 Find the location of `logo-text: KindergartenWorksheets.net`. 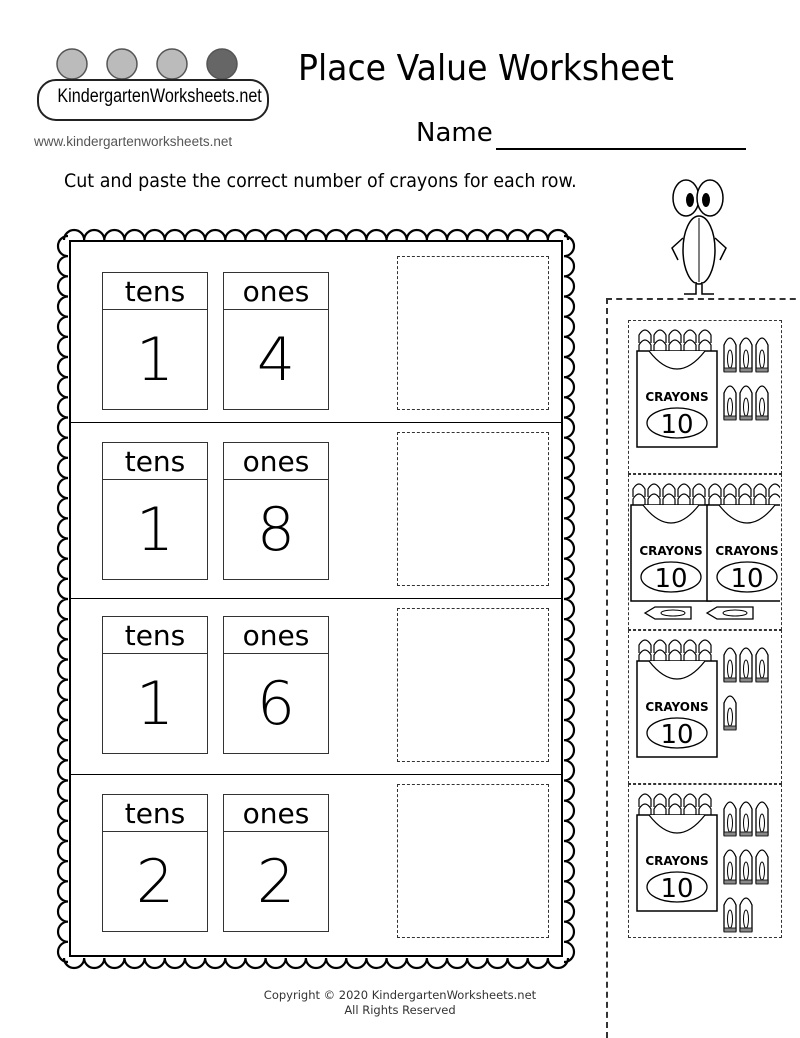

logo-text: KindergartenWorksheets.net is located at coordinates (159, 96).